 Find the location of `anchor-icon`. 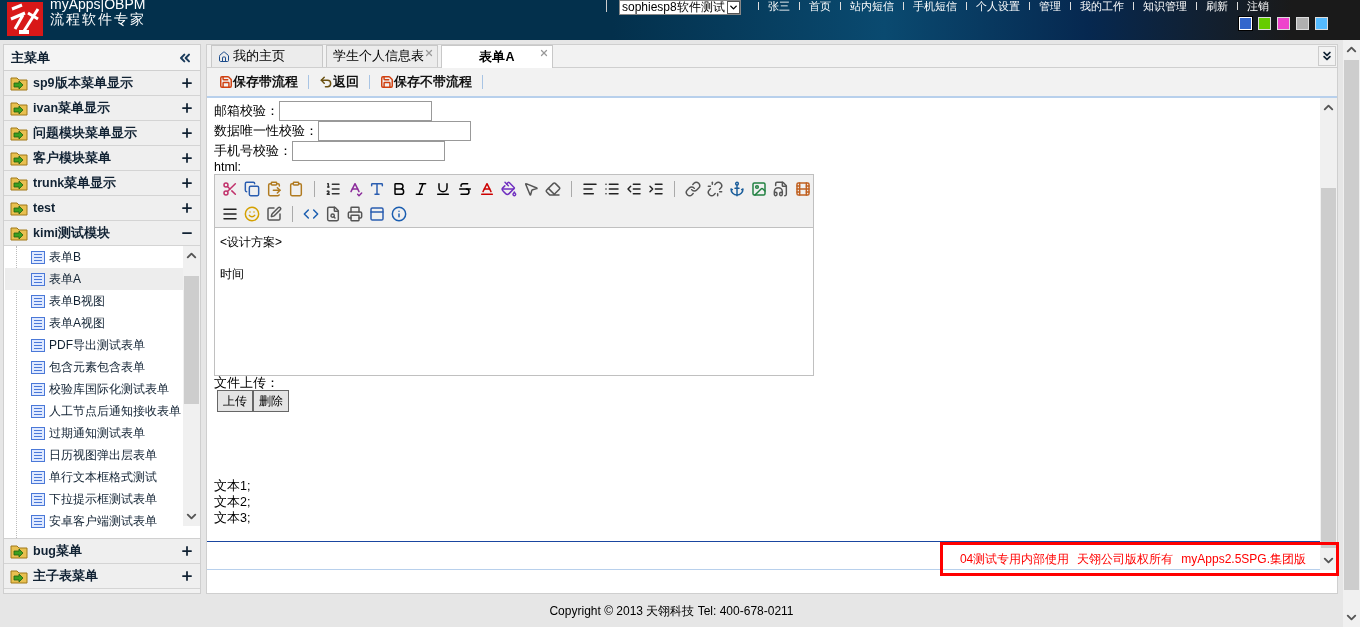

anchor-icon is located at coordinates (737, 188).